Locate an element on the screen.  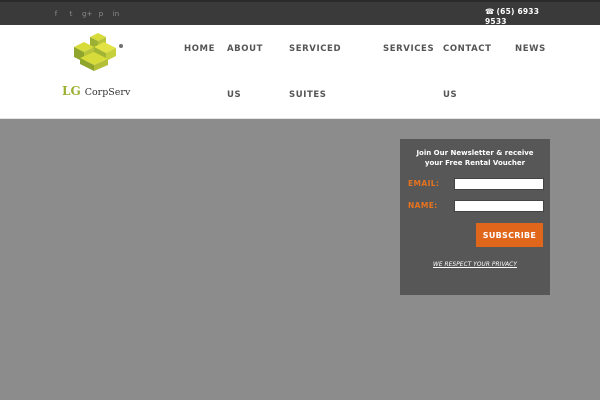
nav-contact-us-line2: US is located at coordinates (450, 95).